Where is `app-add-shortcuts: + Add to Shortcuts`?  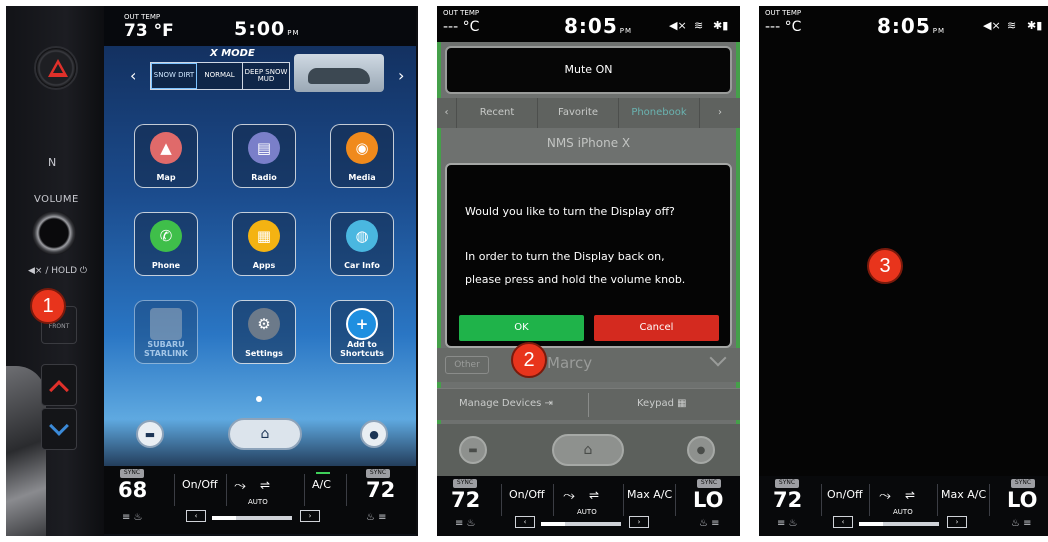 app-add-shortcuts: + Add to Shortcuts is located at coordinates (362, 332).